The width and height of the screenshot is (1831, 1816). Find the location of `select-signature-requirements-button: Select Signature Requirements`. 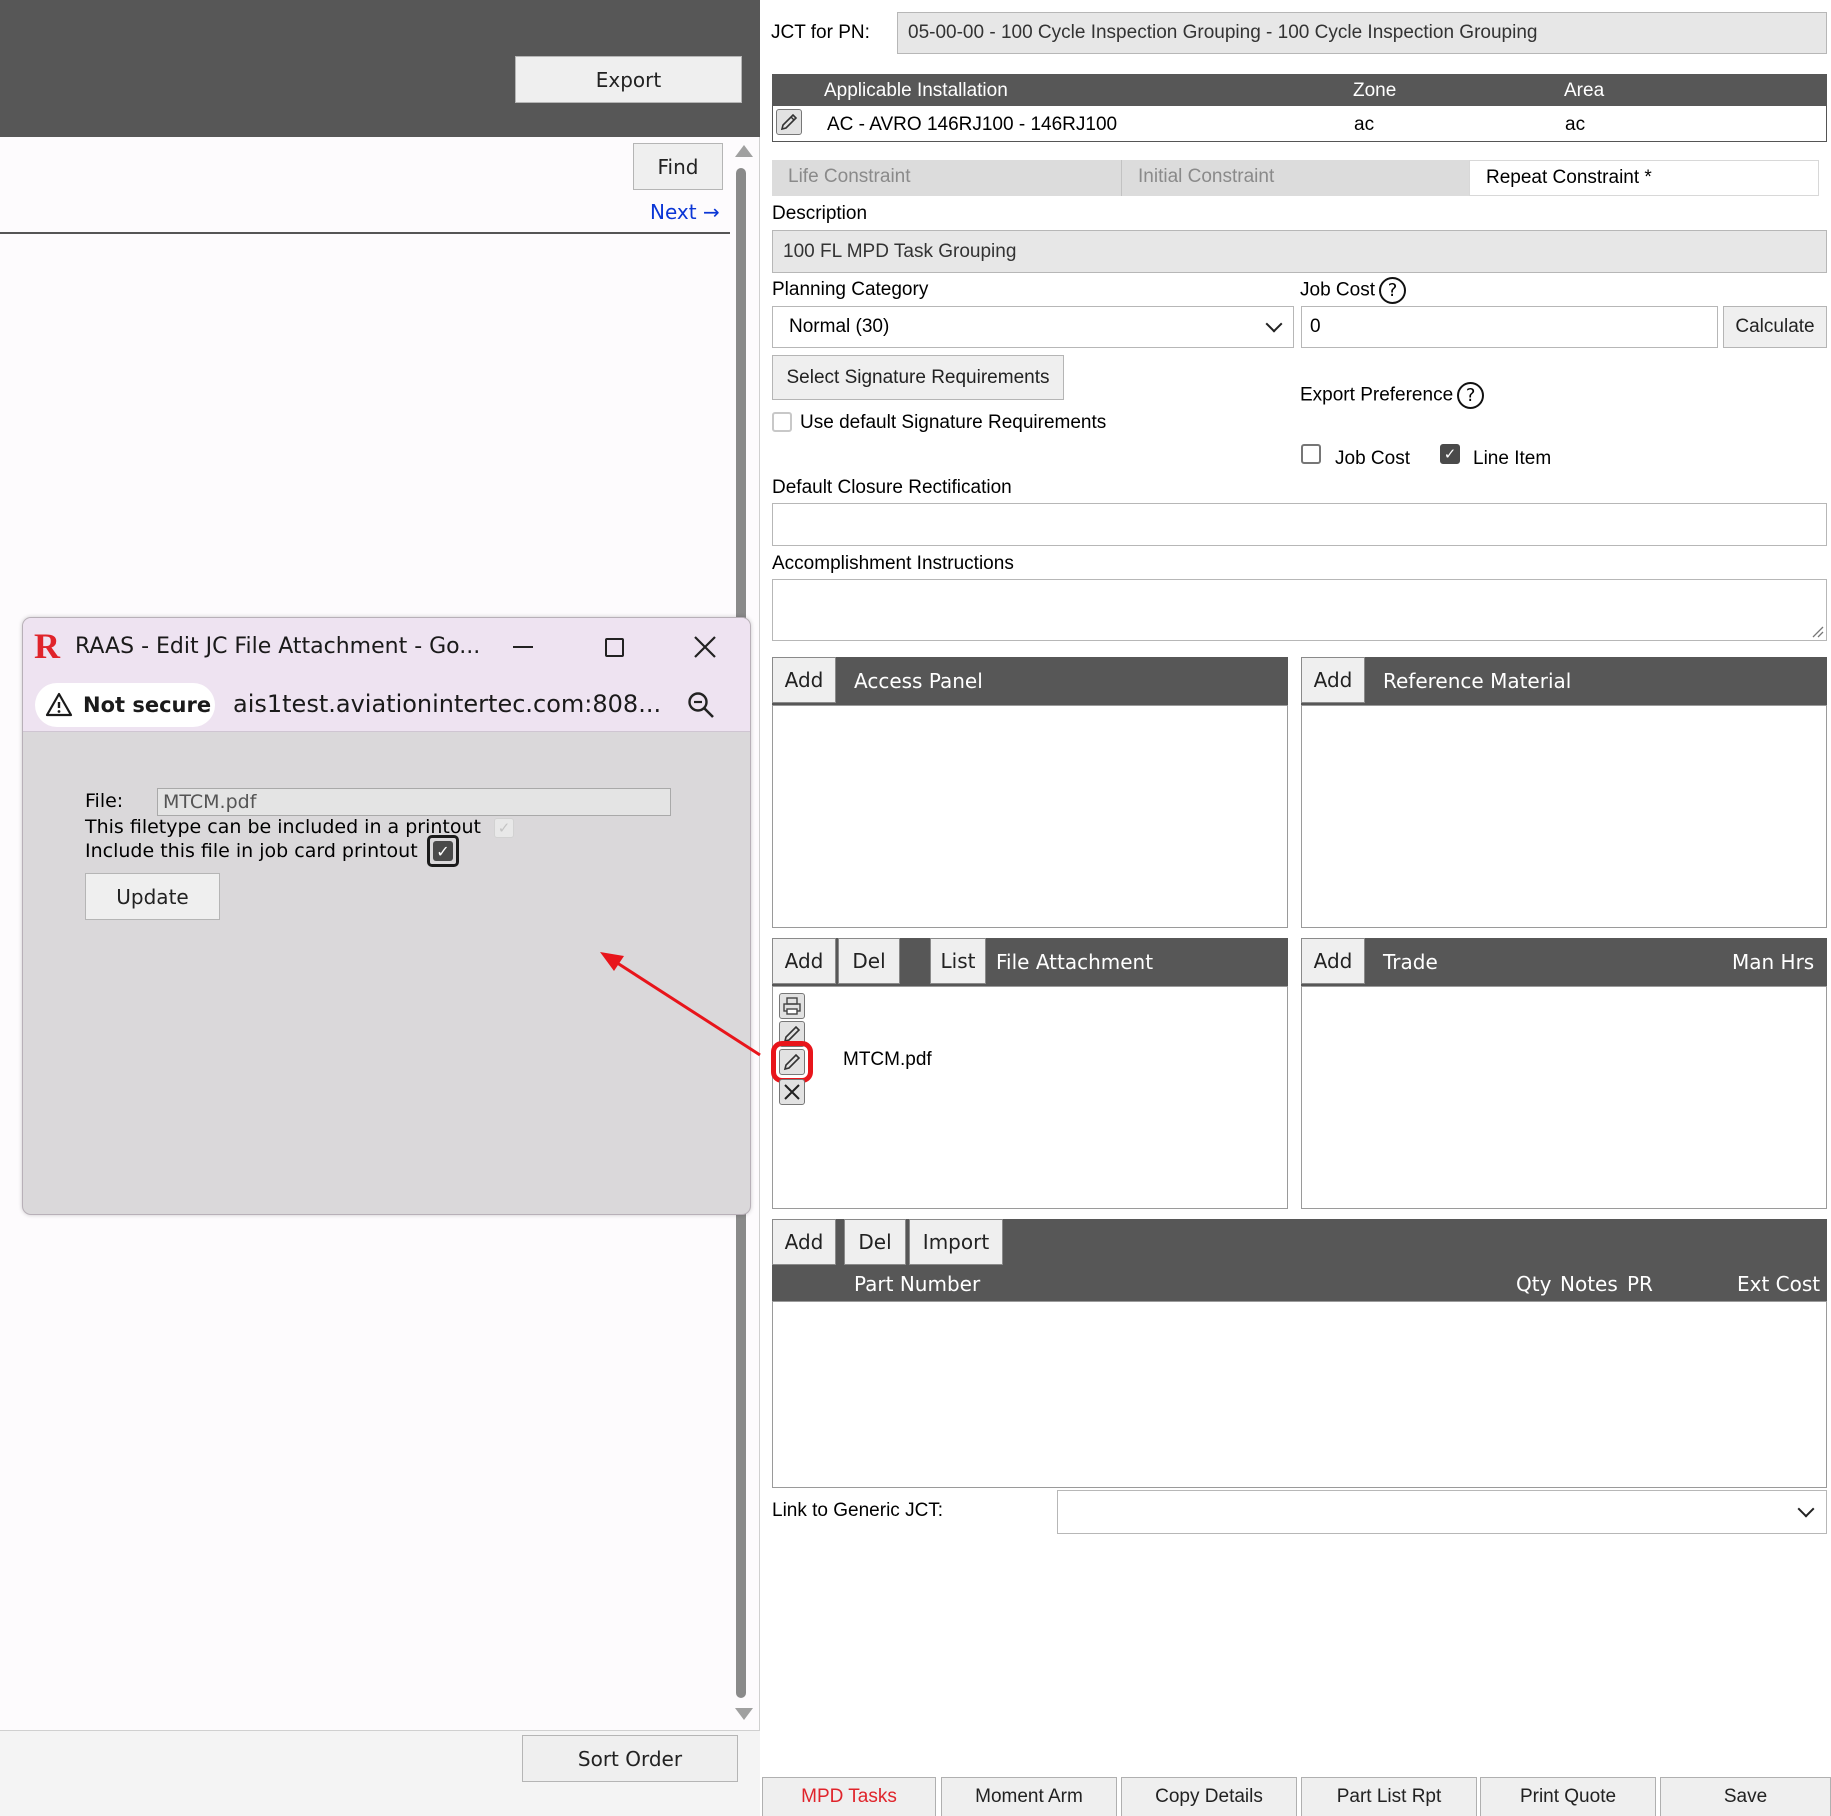

select-signature-requirements-button: Select Signature Requirements is located at coordinates (918, 377).